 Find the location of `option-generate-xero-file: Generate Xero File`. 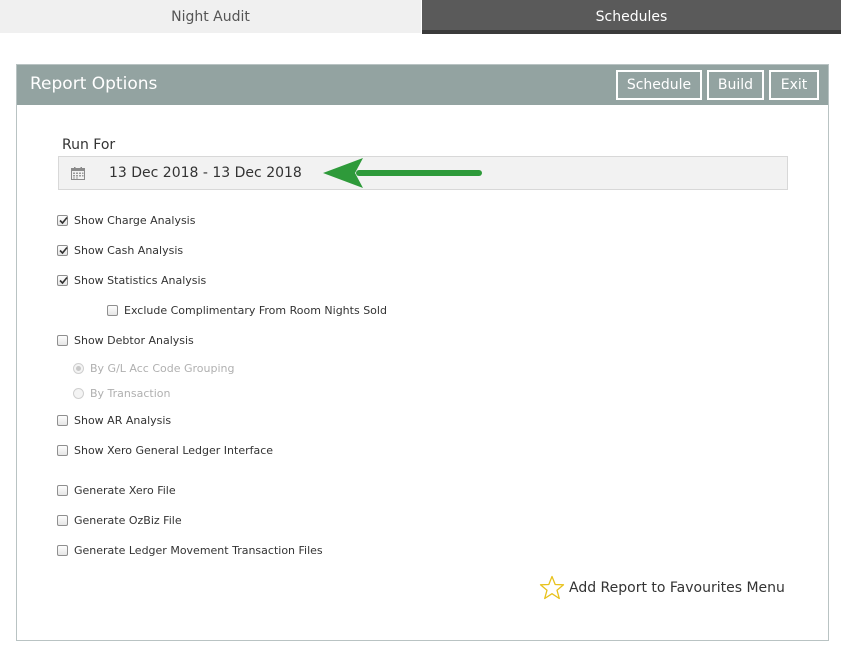

option-generate-xero-file: Generate Xero File is located at coordinates (116, 490).